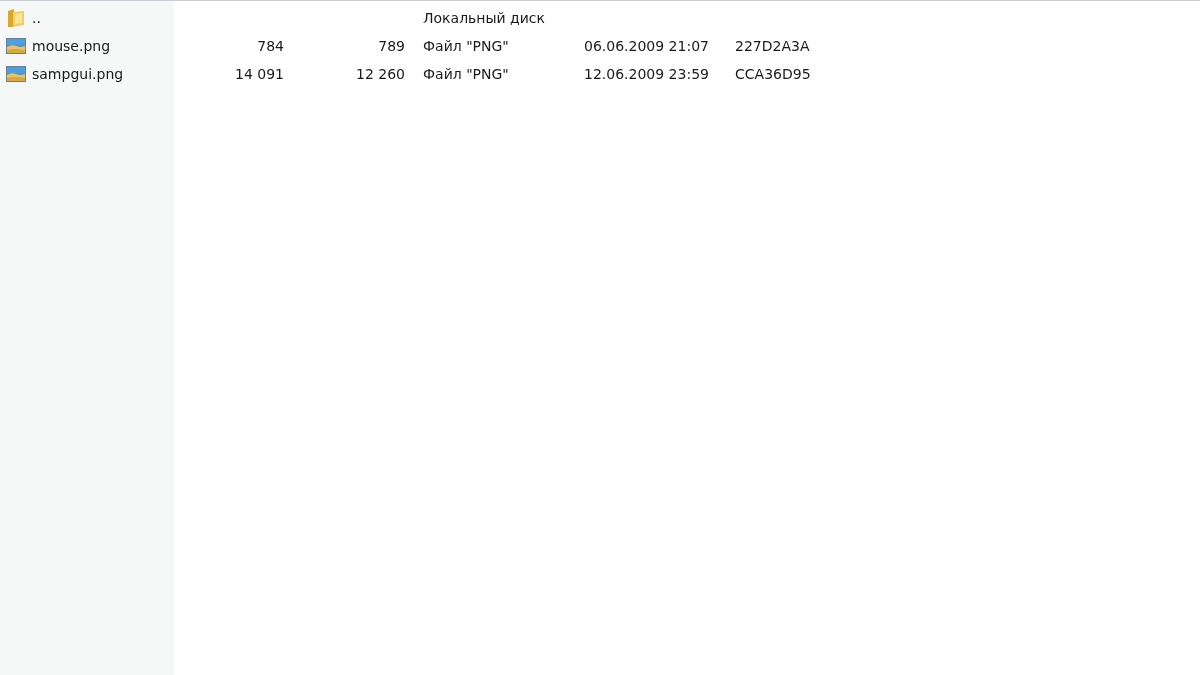 The height and width of the screenshot is (675, 1200). What do you see at coordinates (259, 74) in the screenshot?
I see `file-size: 14 091` at bounding box center [259, 74].